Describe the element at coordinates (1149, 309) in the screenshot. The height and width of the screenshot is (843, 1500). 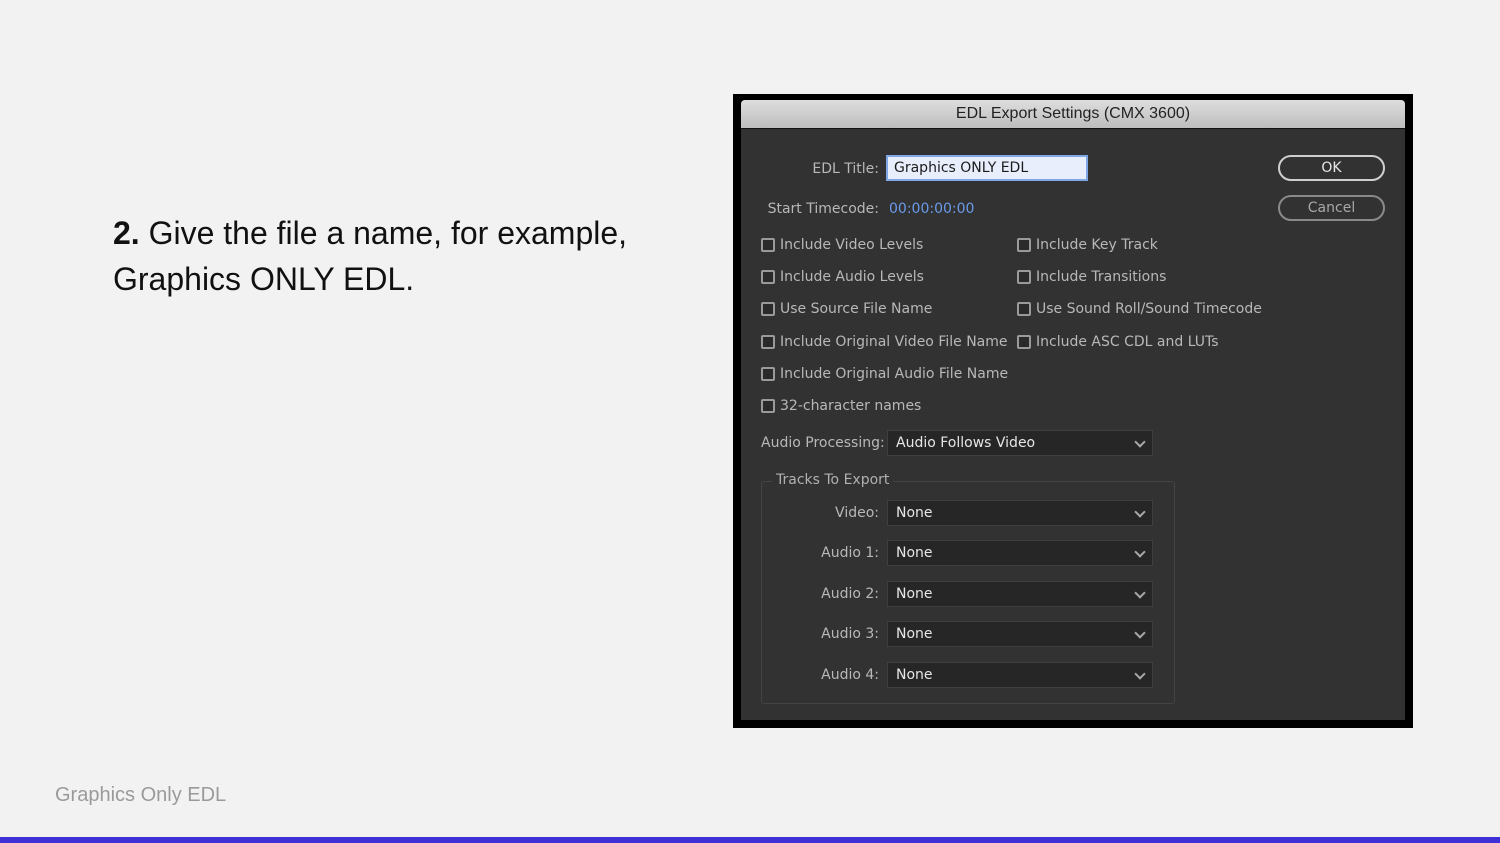
I see `checkbox-label: Use Sound Roll/Sound Timecode` at that location.